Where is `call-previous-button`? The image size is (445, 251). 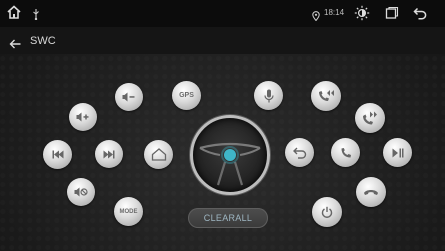 call-previous-button is located at coordinates (326, 96).